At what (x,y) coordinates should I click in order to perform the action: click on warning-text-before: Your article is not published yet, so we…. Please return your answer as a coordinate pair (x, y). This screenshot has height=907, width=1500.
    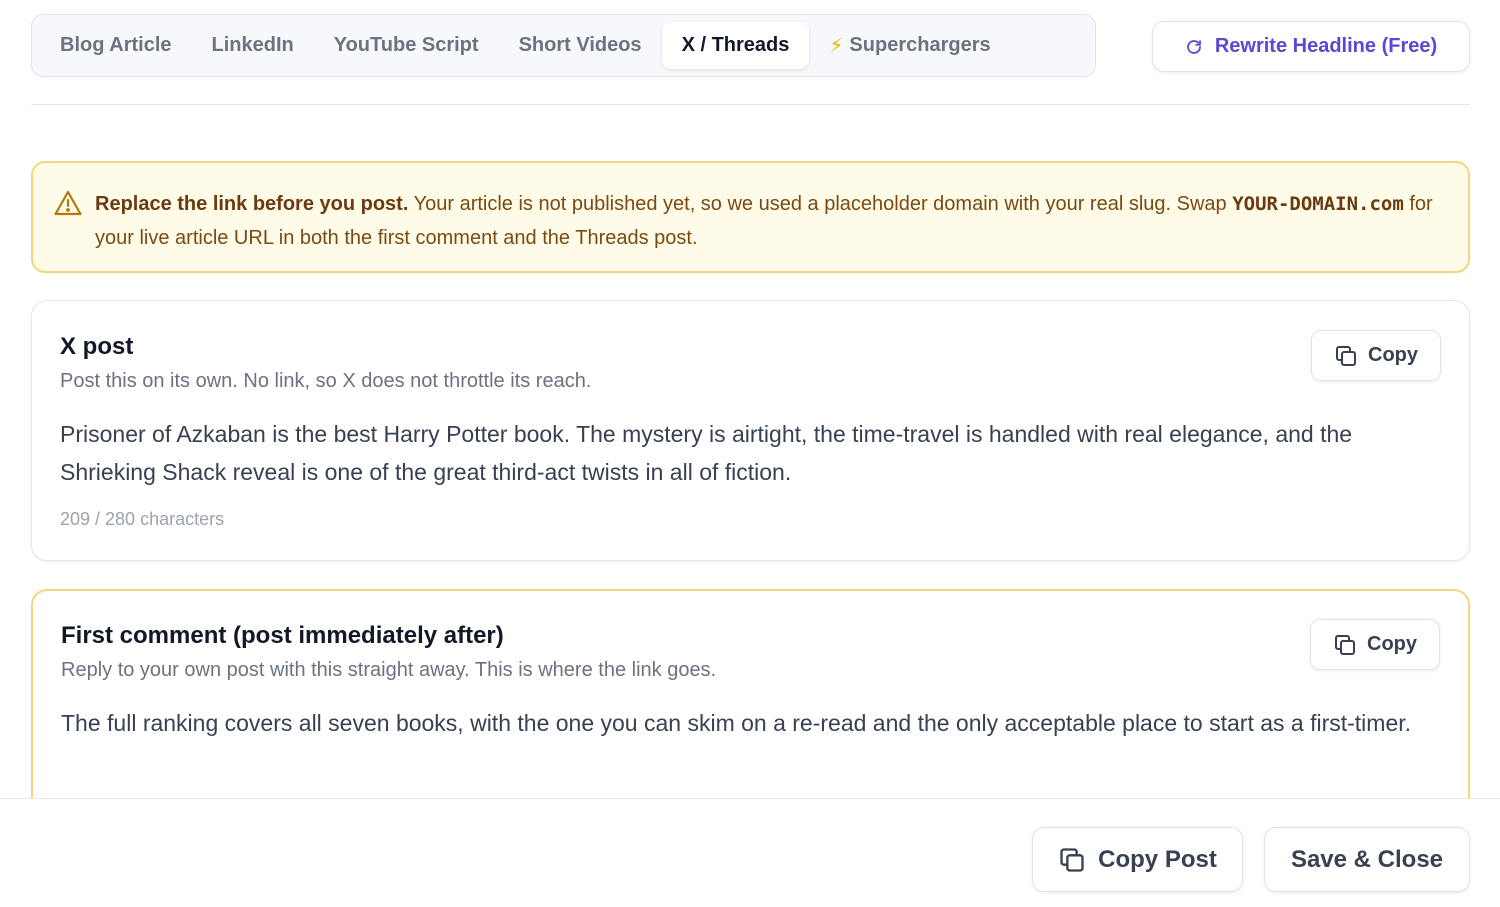
    Looking at the image, I should click on (820, 204).